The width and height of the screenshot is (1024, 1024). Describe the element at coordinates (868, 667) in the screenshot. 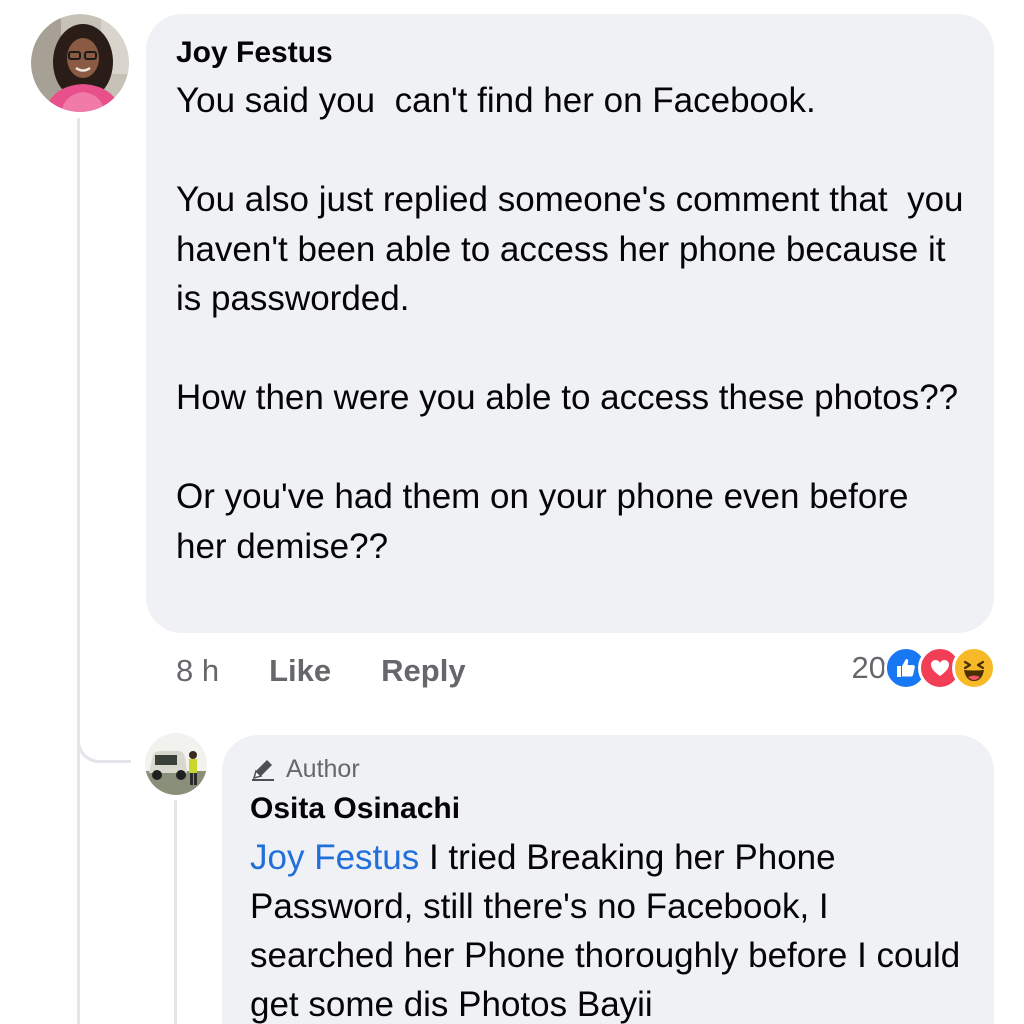

I see `reaction-count: 20` at that location.